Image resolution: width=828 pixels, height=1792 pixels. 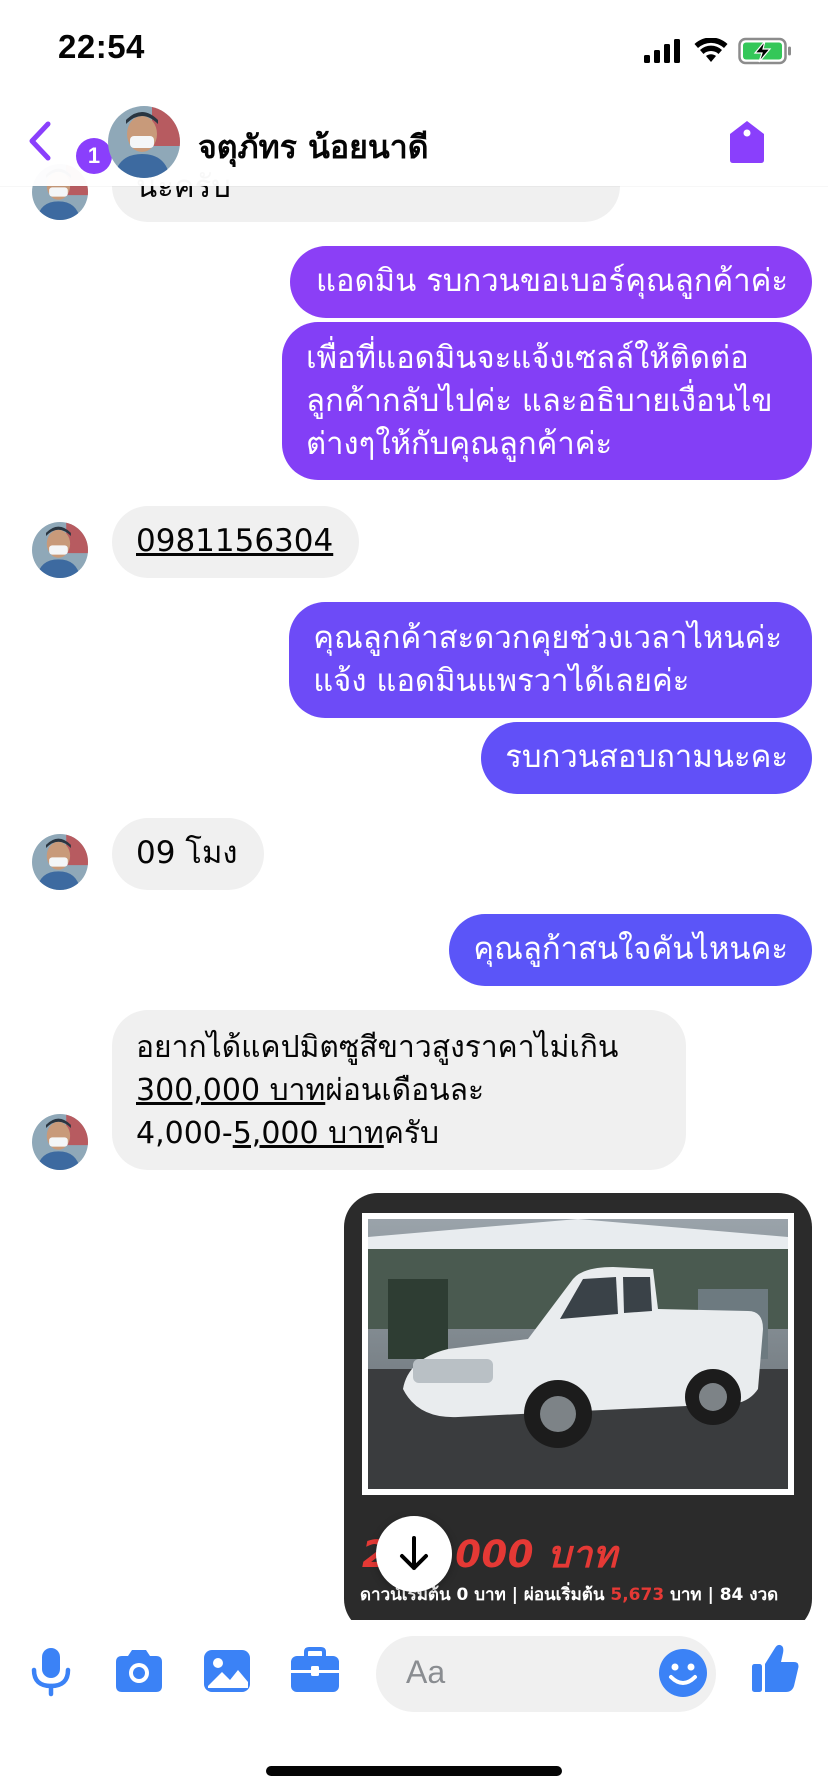 I want to click on message-text: 4,000-, so click(x=184, y=1133).